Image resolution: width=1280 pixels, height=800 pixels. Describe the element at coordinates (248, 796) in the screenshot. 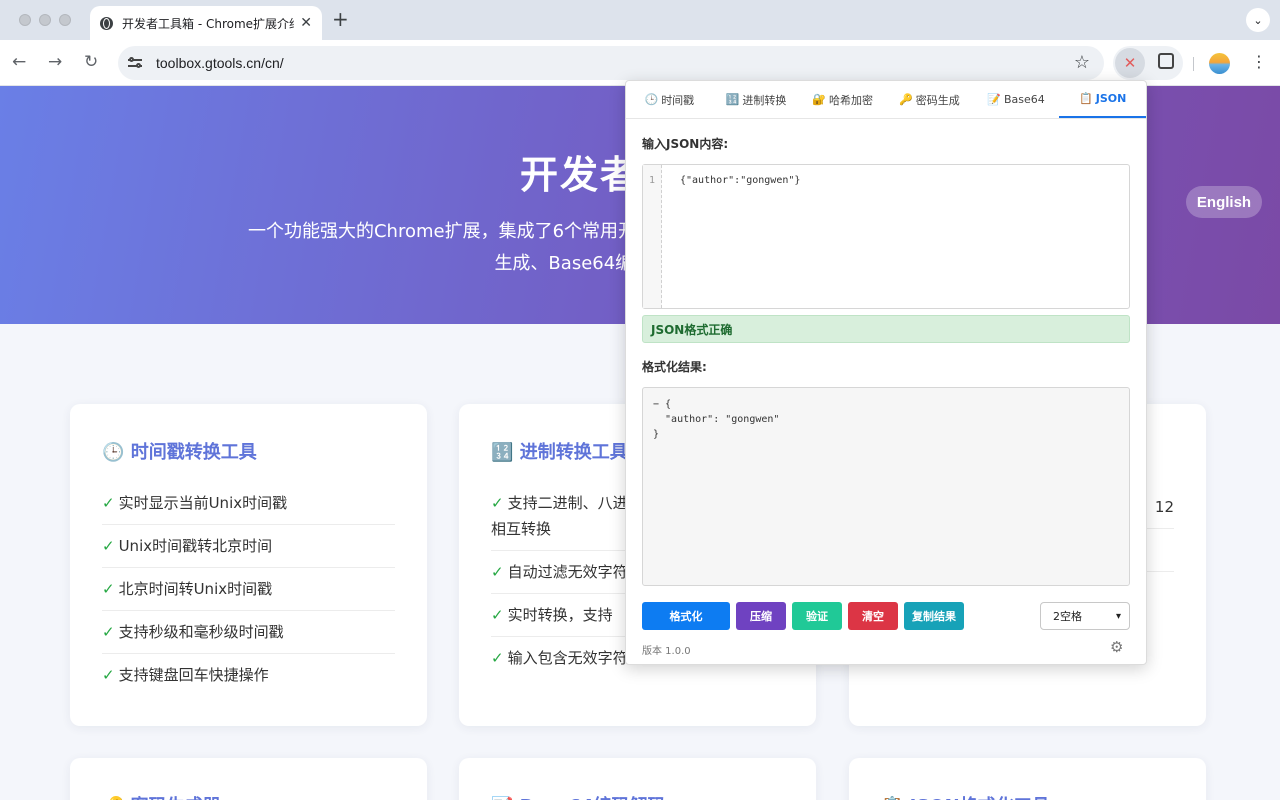

I see `card-title: 🔑 密码生成器` at that location.